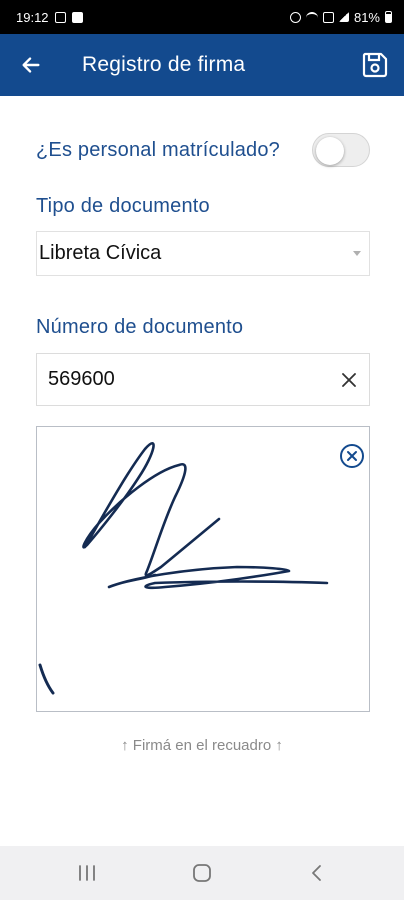 Image resolution: width=404 pixels, height=900 pixels. Describe the element at coordinates (164, 64) in the screenshot. I see `page-title: Registro de firma` at that location.